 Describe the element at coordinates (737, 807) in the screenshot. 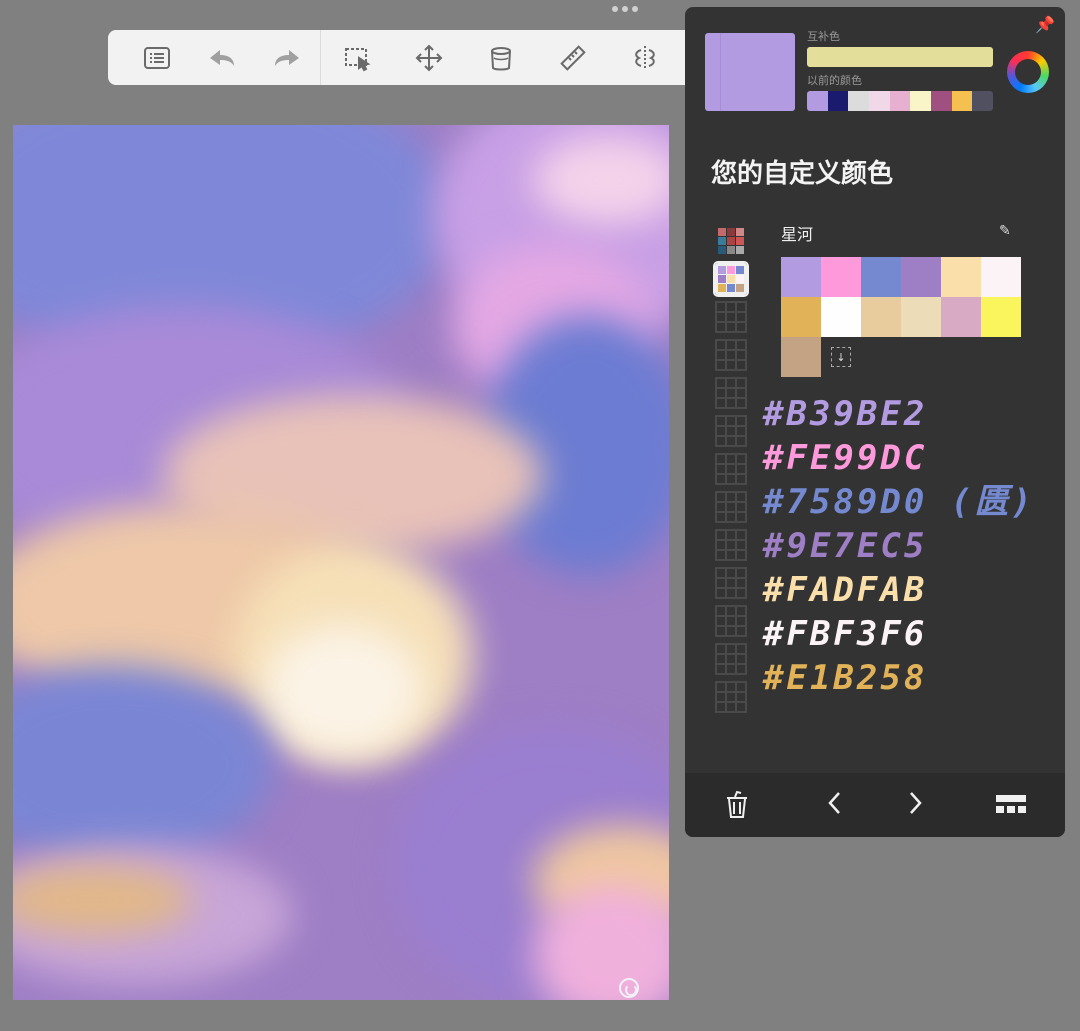

I see `delete-palette-icon` at that location.